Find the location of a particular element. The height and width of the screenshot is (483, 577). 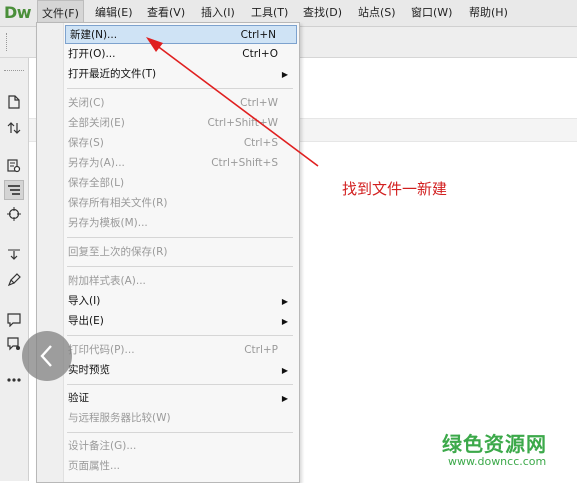

back-button is located at coordinates (47, 356).